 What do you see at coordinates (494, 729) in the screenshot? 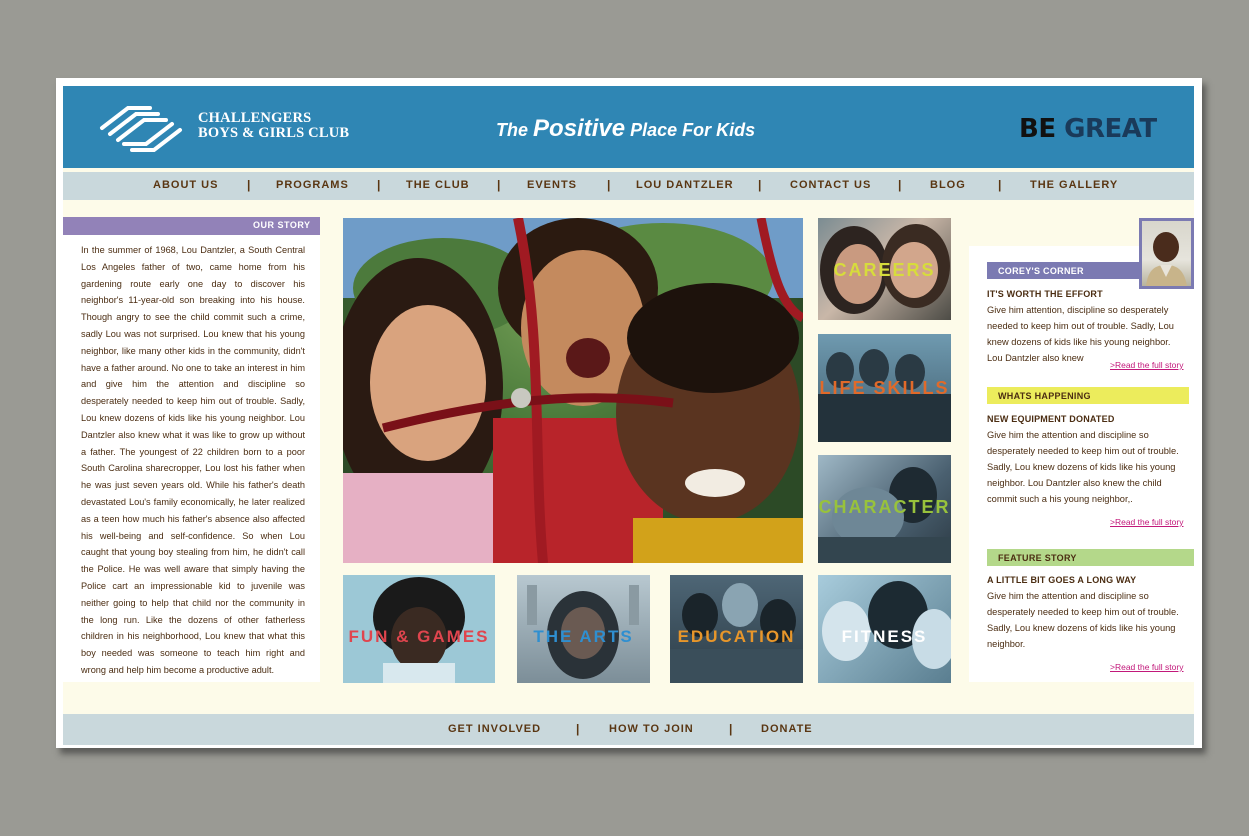
I see `footer-get-involved: GET INVOLVED` at bounding box center [494, 729].